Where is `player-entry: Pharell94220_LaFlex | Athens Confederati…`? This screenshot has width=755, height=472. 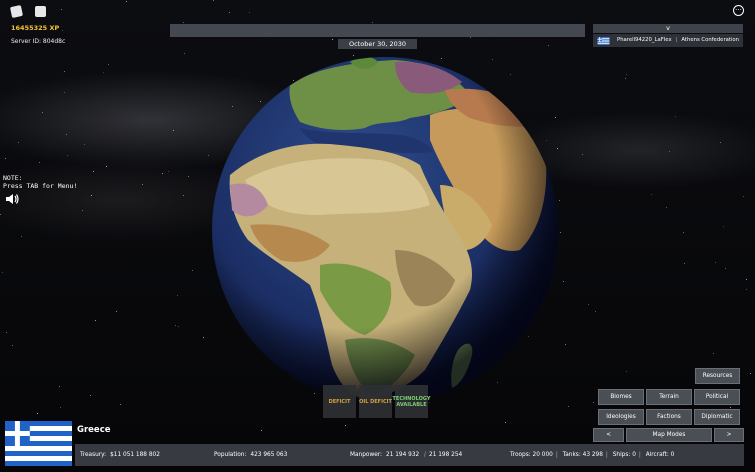 player-entry: Pharell94220_LaFlex | Athens Confederati… is located at coordinates (668, 40).